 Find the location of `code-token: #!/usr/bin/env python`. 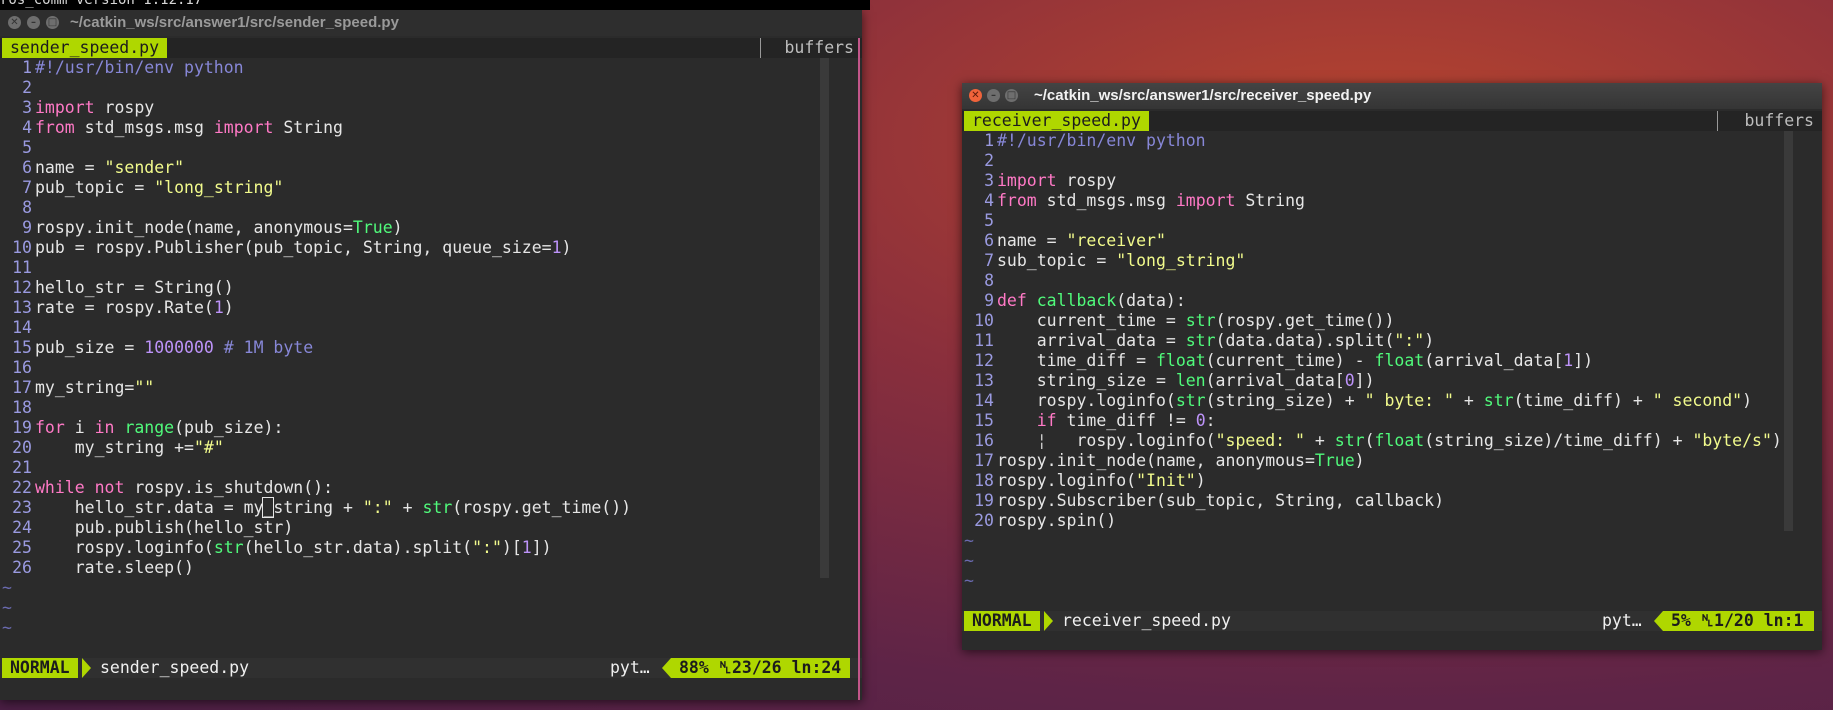

code-token: #!/usr/bin/env python is located at coordinates (139, 67).